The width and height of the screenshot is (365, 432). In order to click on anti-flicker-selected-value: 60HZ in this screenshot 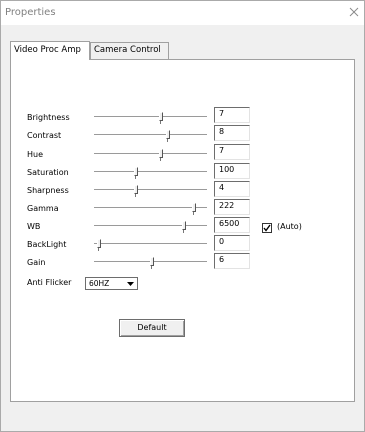, I will do `click(99, 283)`.